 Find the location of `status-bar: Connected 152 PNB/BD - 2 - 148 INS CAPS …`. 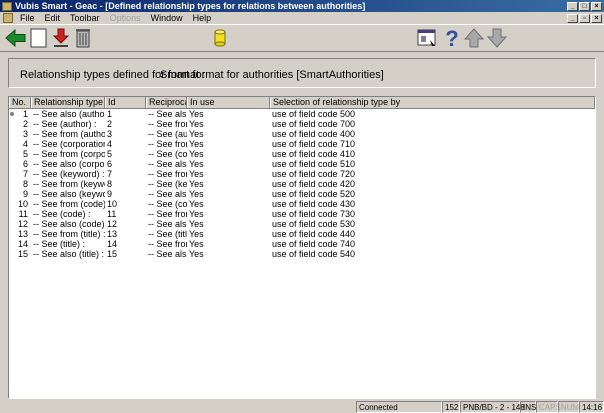

status-bar: Connected 152 PNB/BD - 2 - 148 INS CAPS … is located at coordinates (302, 407).